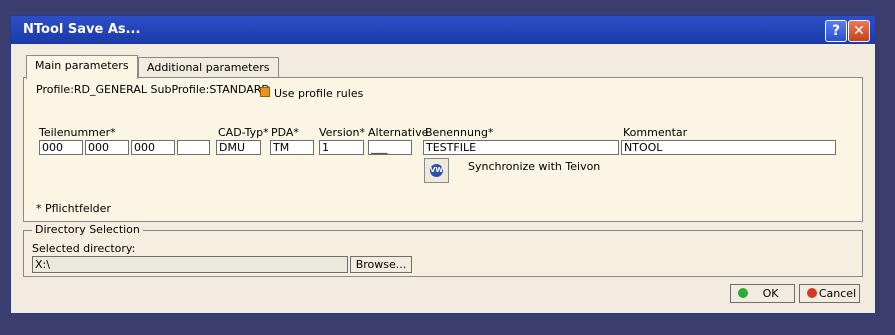 Image resolution: width=895 pixels, height=335 pixels. I want to click on profile-text: Profile:RD_GENERAL SubProfile:STANDARD, so click(153, 89).